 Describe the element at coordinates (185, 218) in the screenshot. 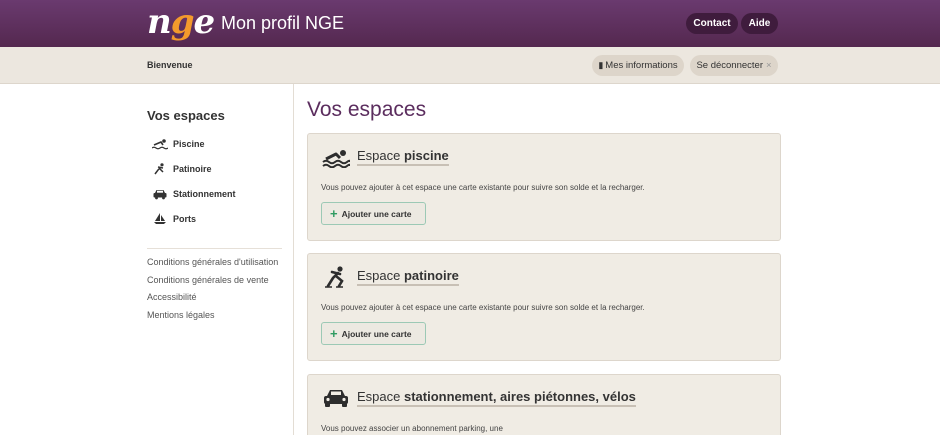

I see `sidebar-item-label: Ports` at that location.